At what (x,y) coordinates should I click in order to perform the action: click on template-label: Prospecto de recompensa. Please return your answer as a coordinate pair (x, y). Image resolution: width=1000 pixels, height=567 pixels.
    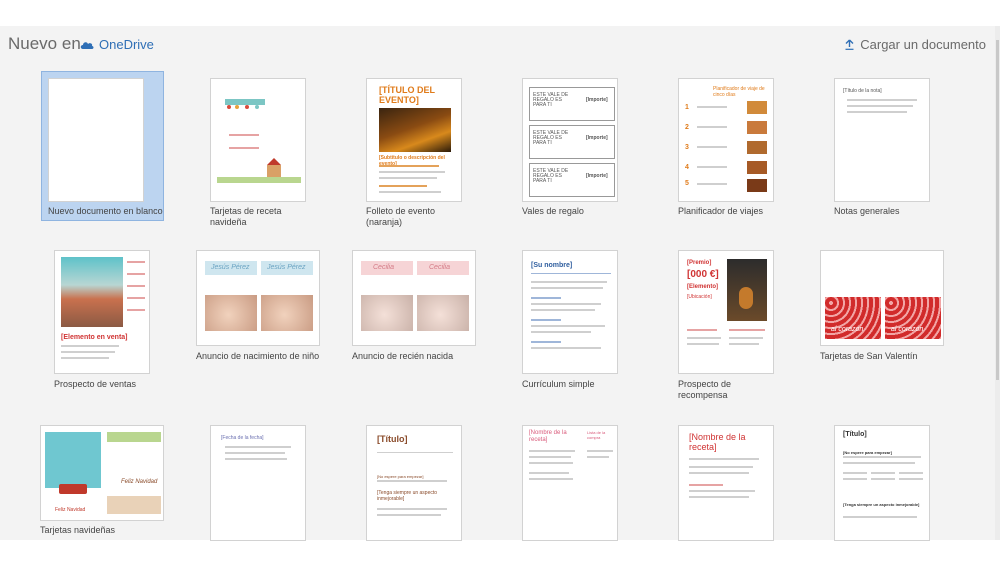
    Looking at the image, I should click on (705, 389).